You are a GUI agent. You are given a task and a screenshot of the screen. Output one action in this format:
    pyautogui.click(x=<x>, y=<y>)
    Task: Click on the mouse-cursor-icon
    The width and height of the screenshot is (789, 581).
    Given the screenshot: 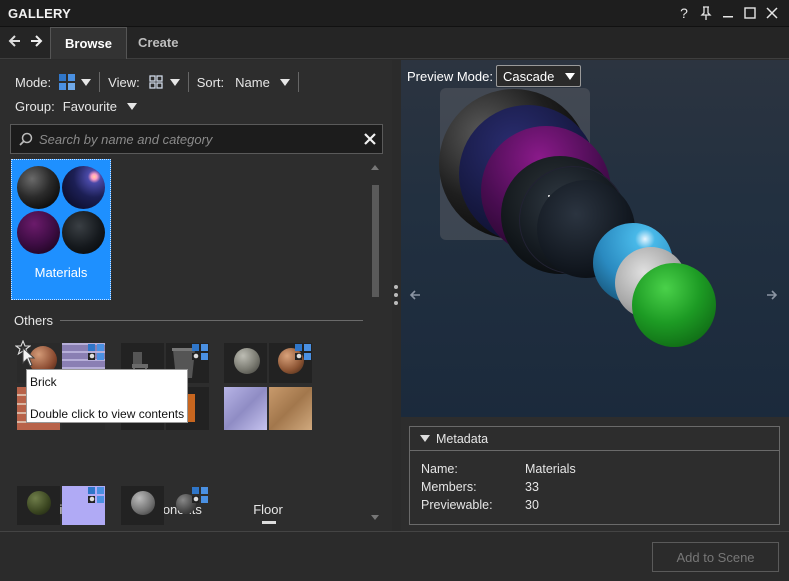 What is the action you would take?
    pyautogui.click(x=29, y=357)
    